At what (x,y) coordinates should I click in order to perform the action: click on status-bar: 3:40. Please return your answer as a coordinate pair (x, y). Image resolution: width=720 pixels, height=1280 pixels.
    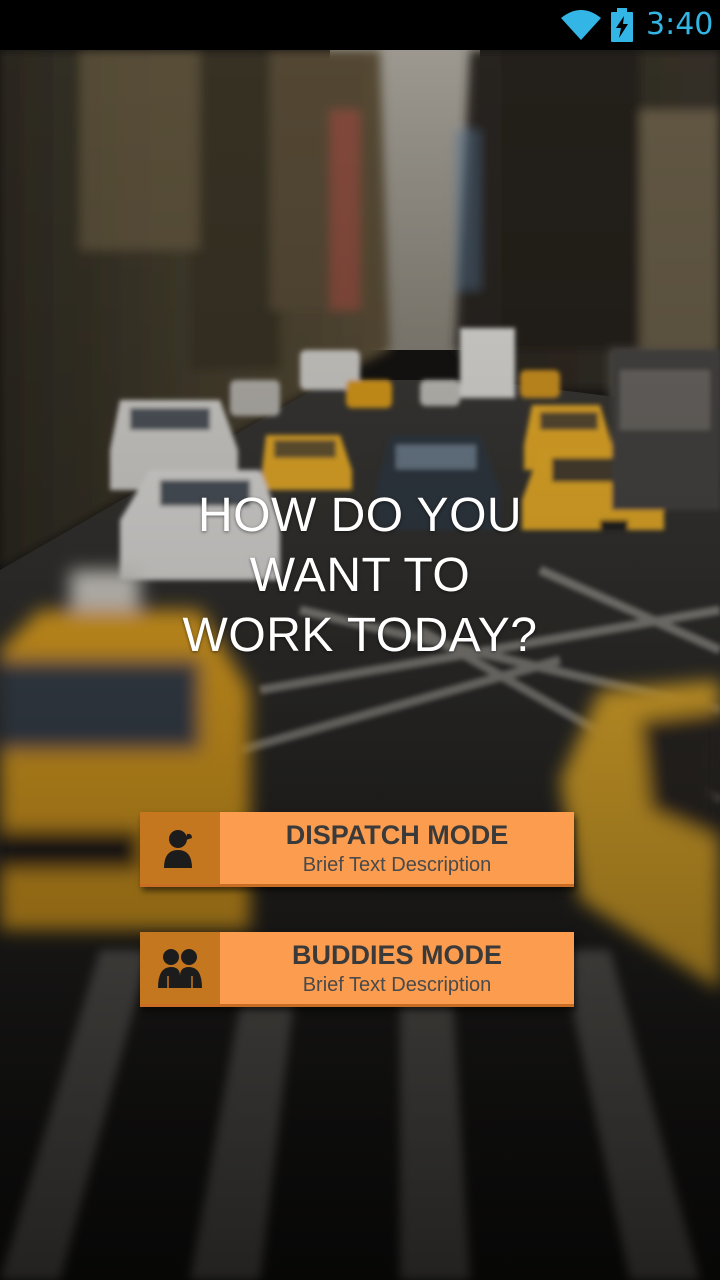
    Looking at the image, I should click on (360, 25).